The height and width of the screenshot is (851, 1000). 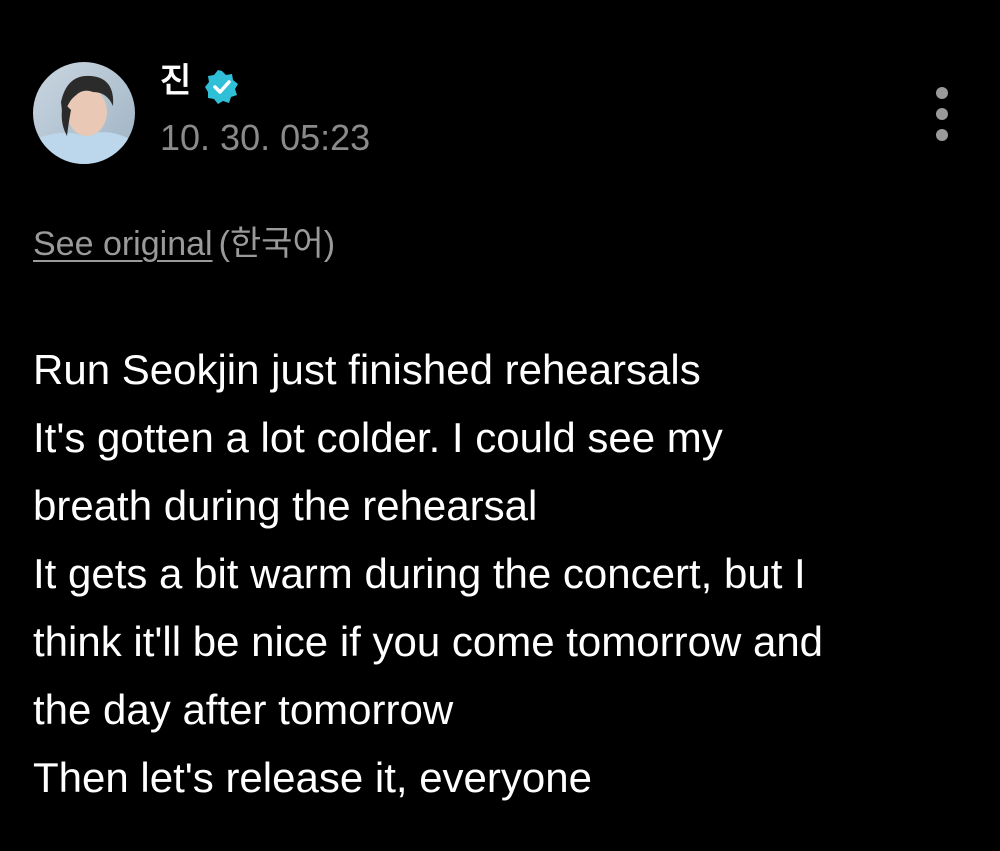 I want to click on profile-avatar, so click(x=84, y=113).